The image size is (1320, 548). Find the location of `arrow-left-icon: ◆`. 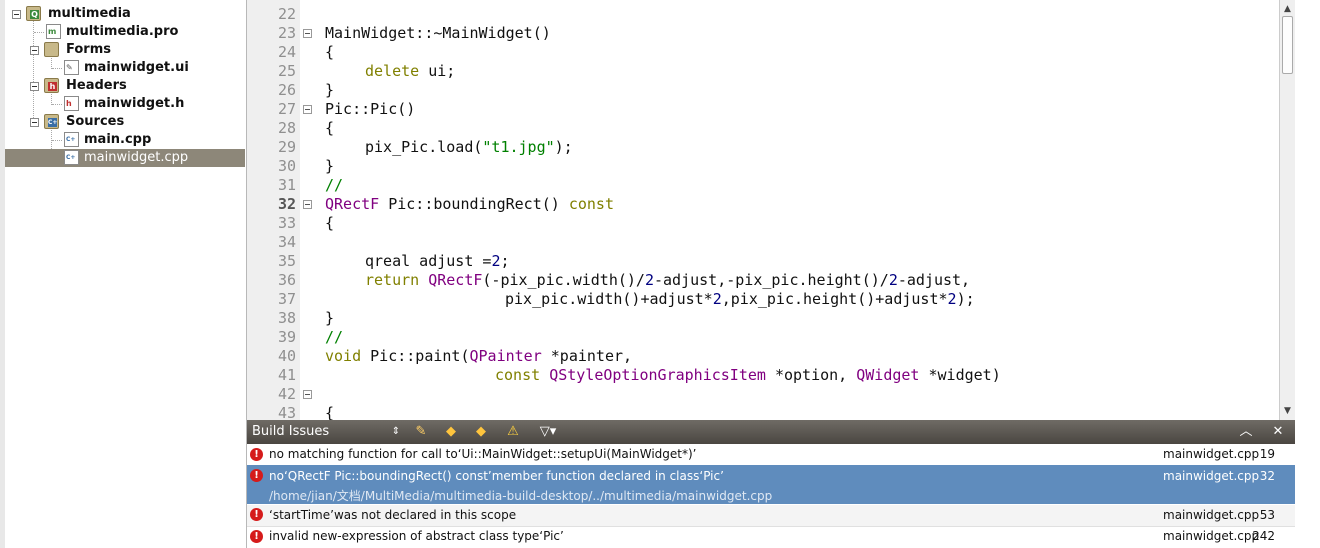

arrow-left-icon: ◆ is located at coordinates (451, 432).